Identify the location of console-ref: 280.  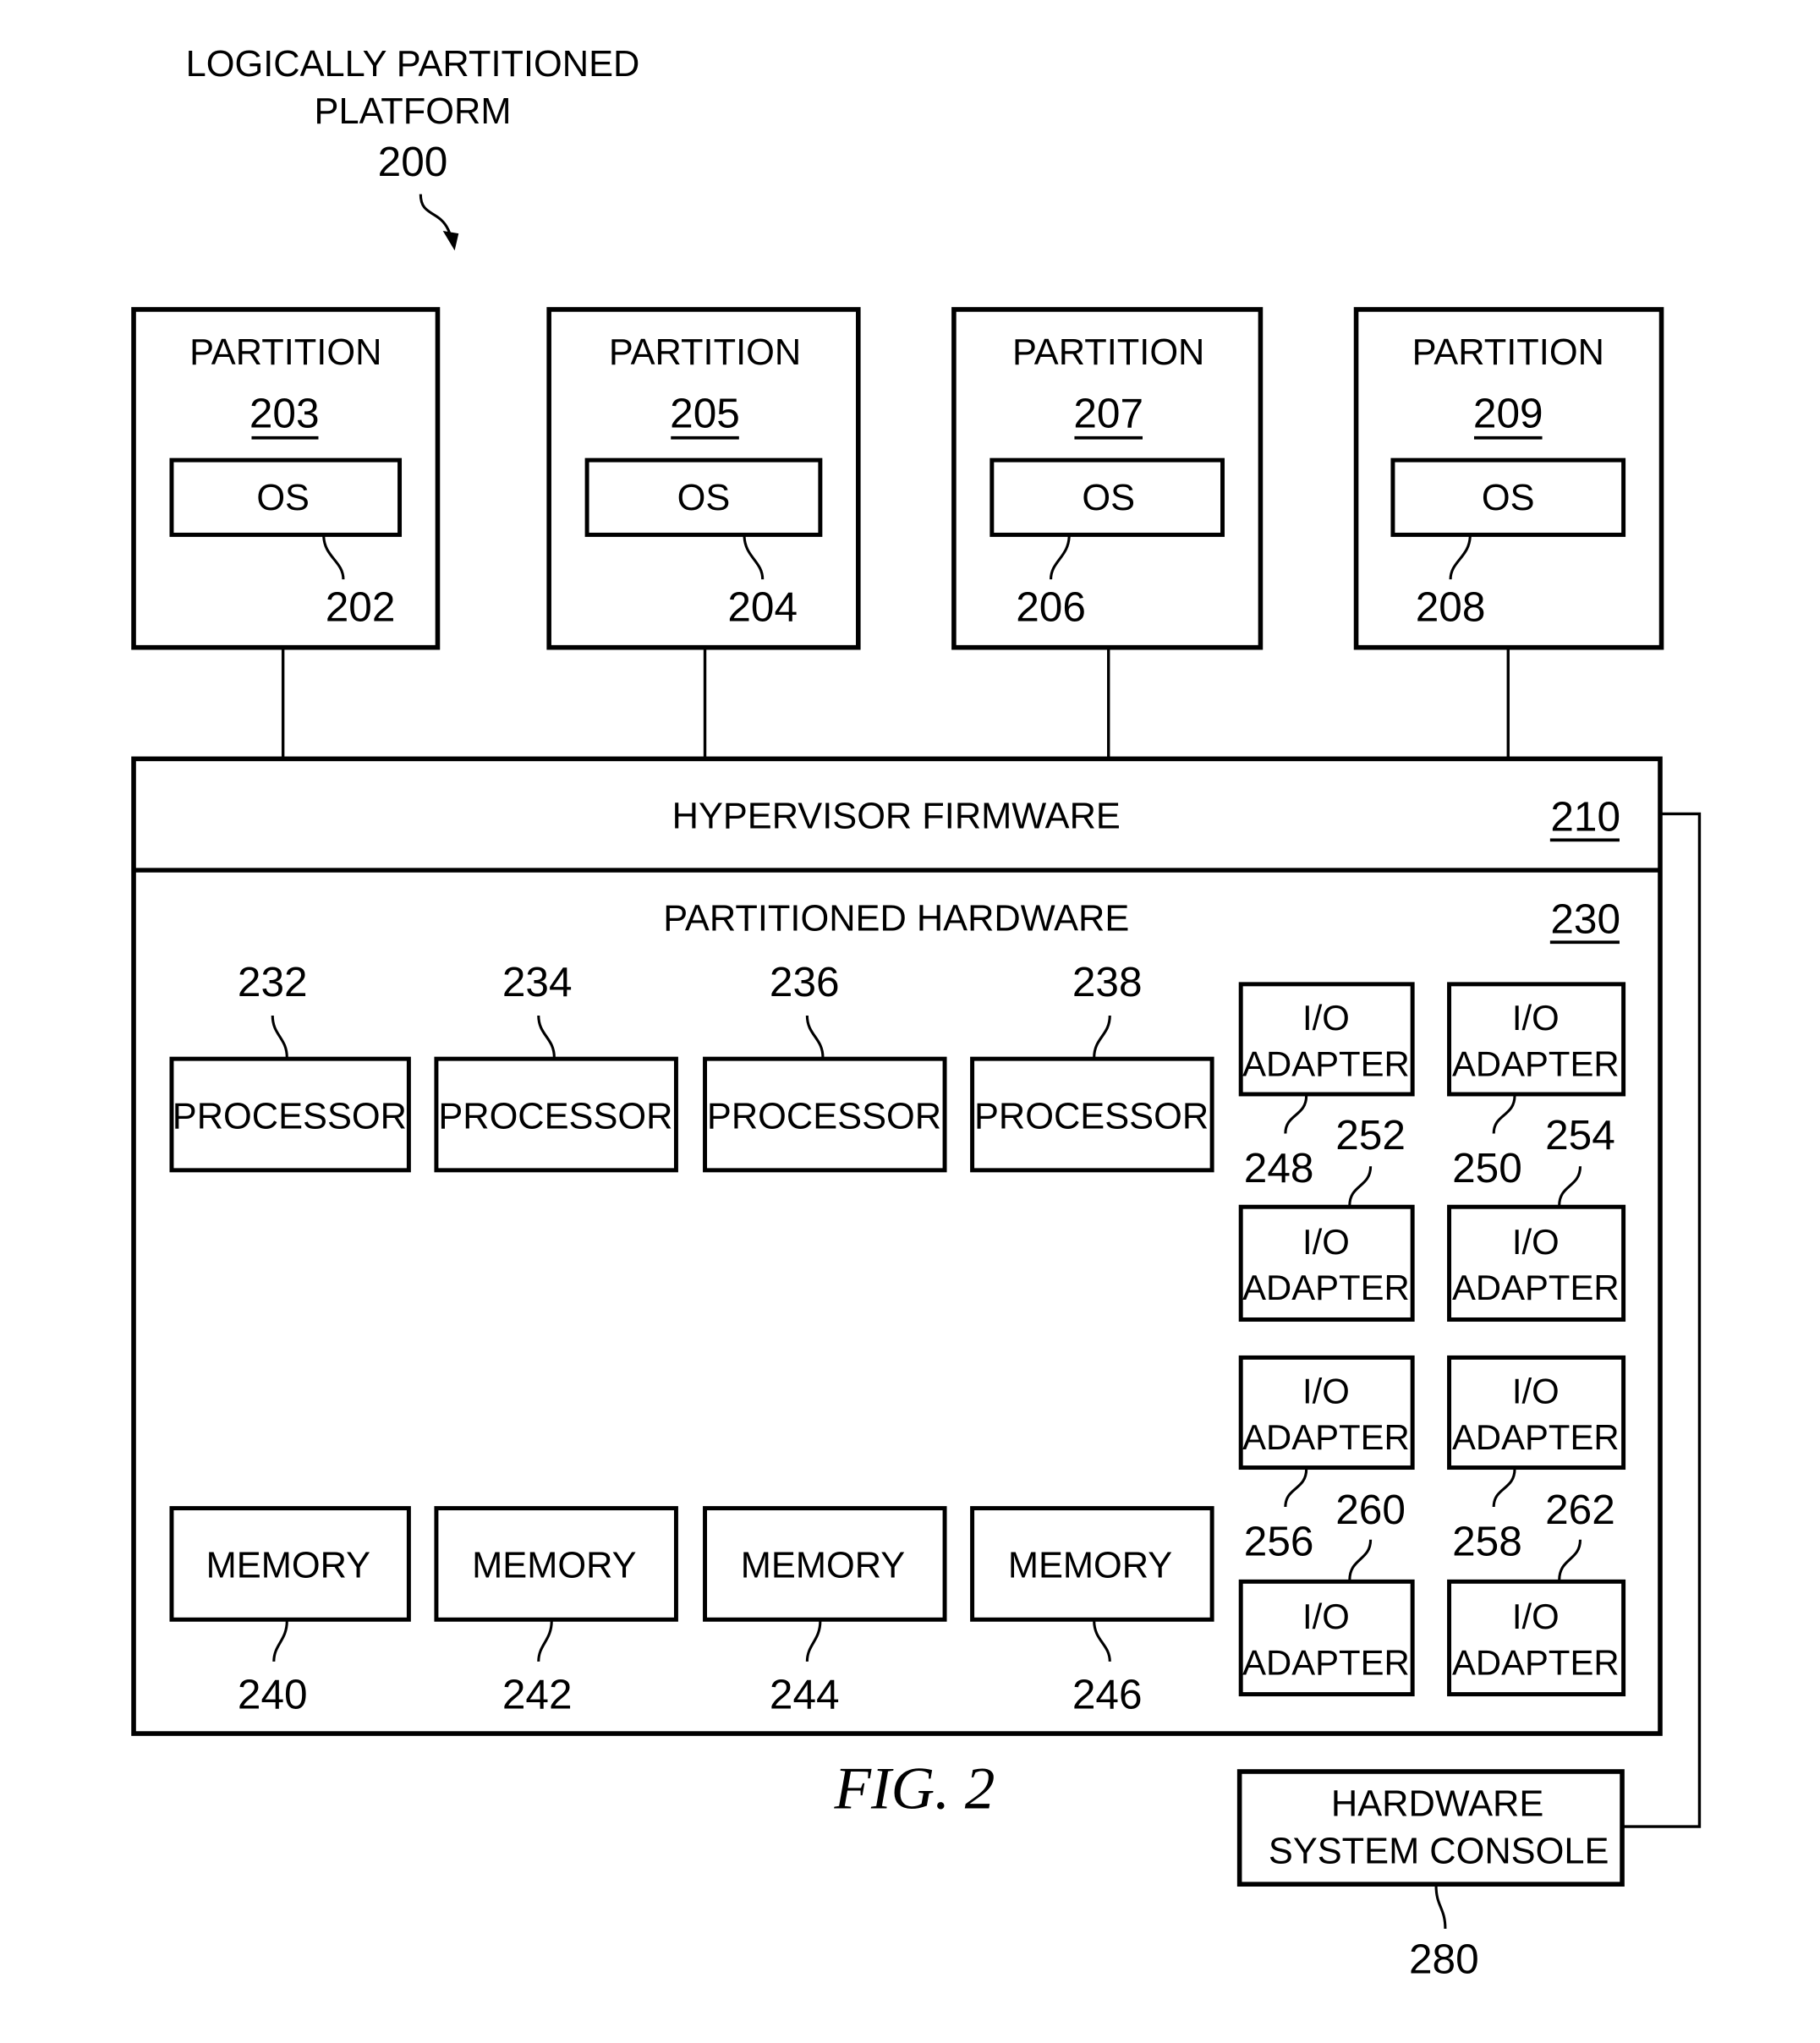
(1444, 1959).